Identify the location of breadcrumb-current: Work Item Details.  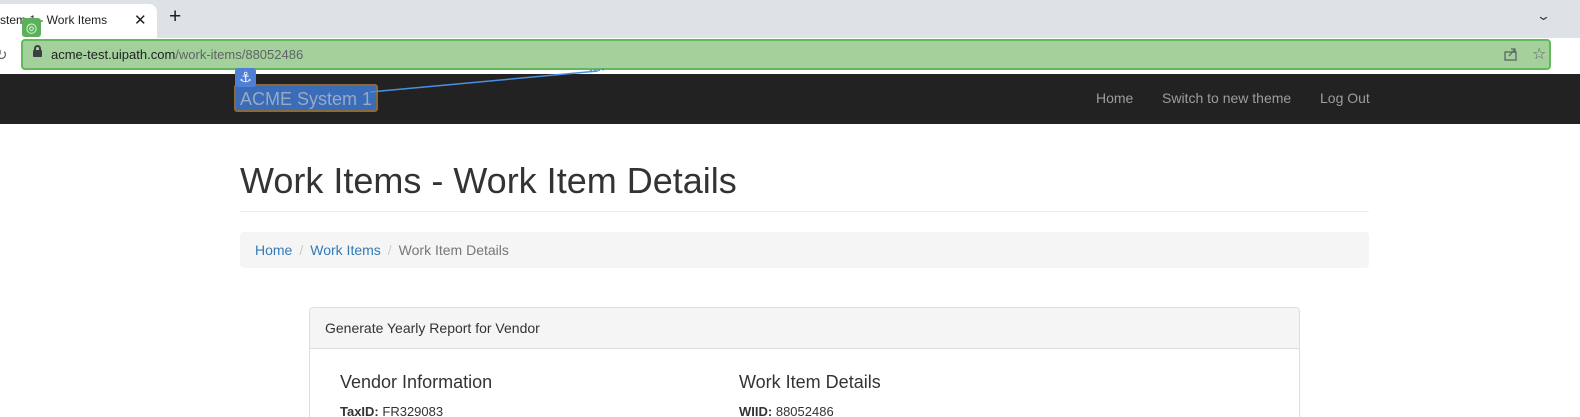
(453, 250).